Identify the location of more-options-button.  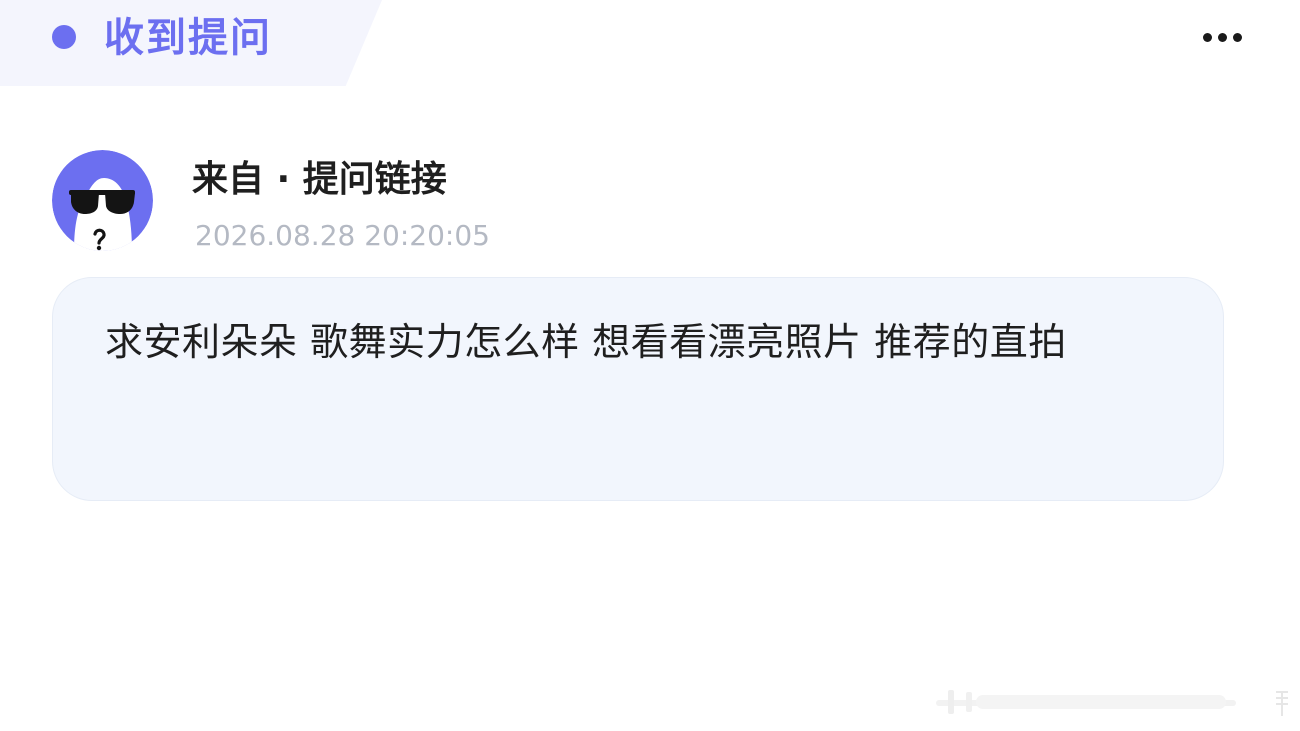
(1222, 37).